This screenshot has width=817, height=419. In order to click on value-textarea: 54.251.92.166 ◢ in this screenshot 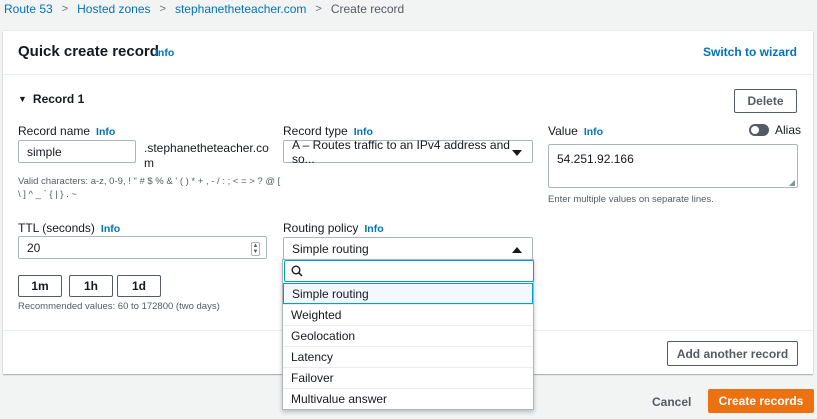, I will do `click(673, 166)`.